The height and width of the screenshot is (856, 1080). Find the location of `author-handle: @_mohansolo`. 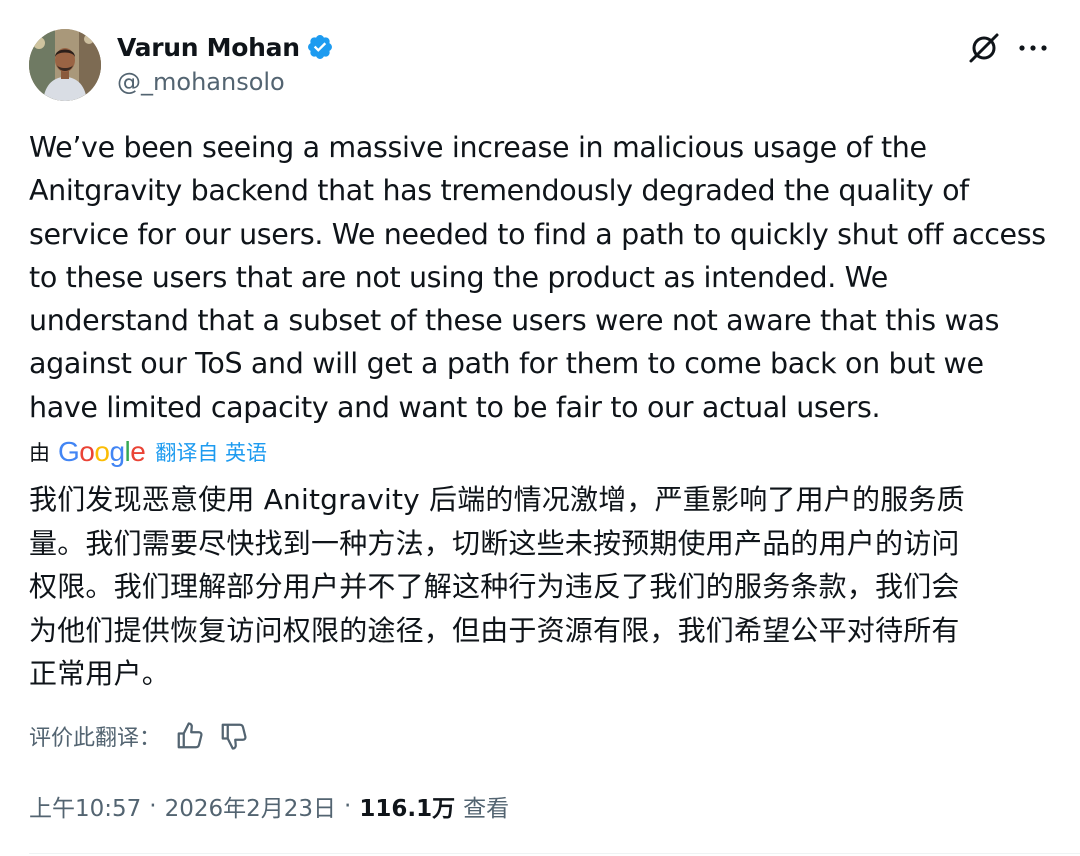

author-handle: @_mohansolo is located at coordinates (201, 82).